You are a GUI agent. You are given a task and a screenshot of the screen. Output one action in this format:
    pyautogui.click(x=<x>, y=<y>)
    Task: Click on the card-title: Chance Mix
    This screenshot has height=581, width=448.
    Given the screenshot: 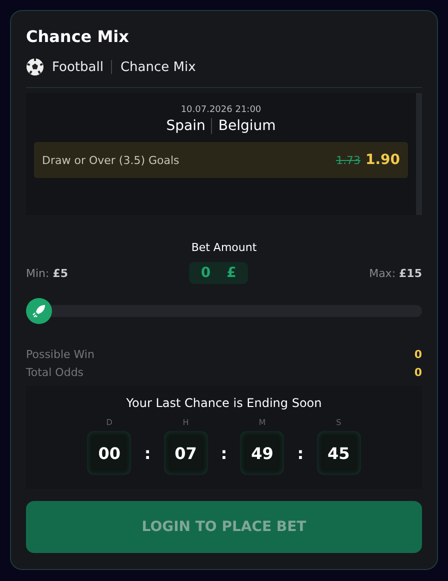 What is the action you would take?
    pyautogui.click(x=78, y=36)
    